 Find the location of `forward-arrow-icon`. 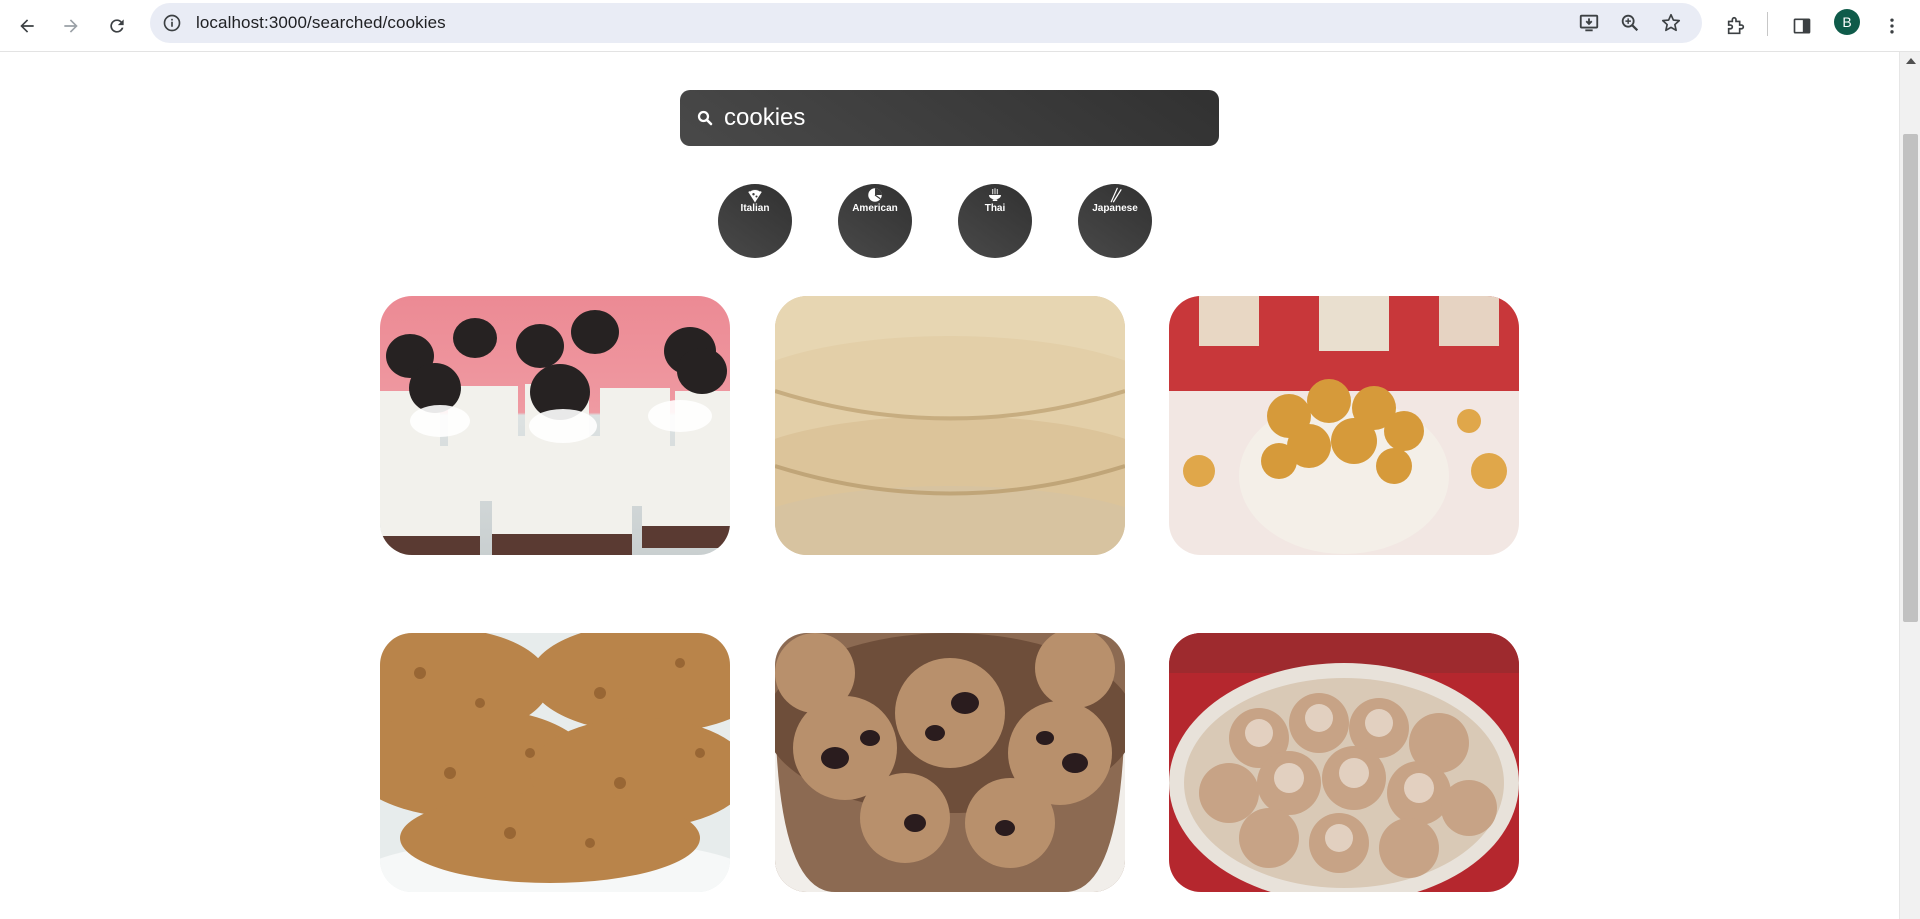

forward-arrow-icon is located at coordinates (71, 26).